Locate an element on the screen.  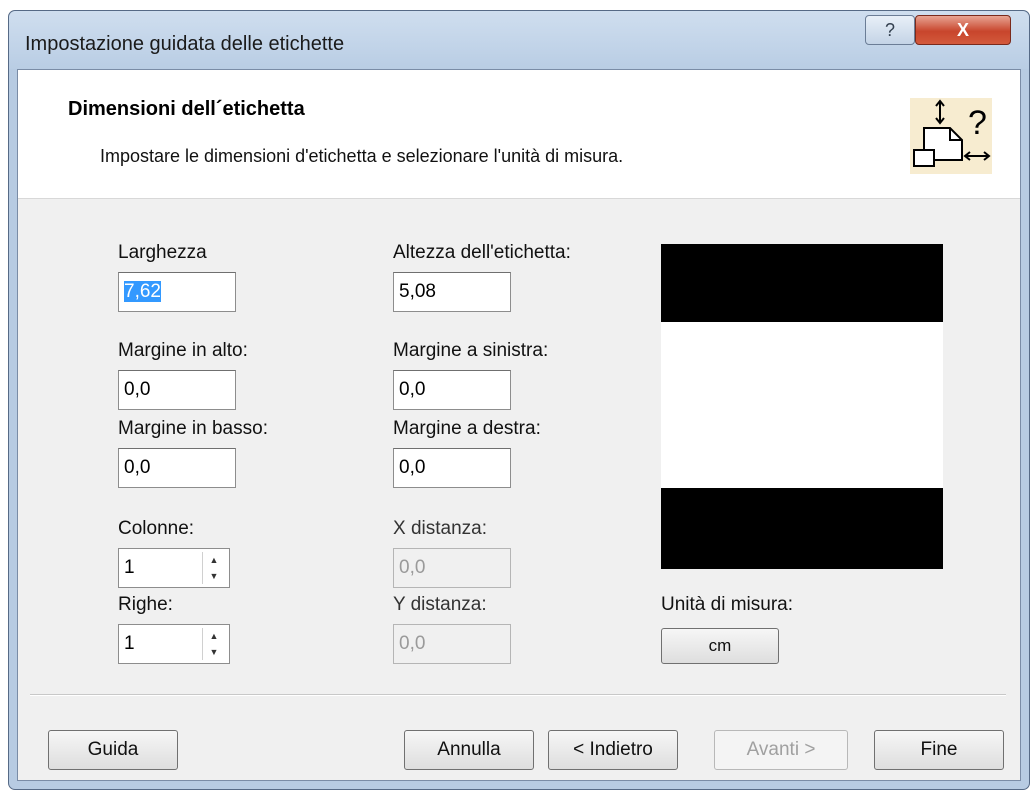
x-distance-input: 0,0 is located at coordinates (452, 568).